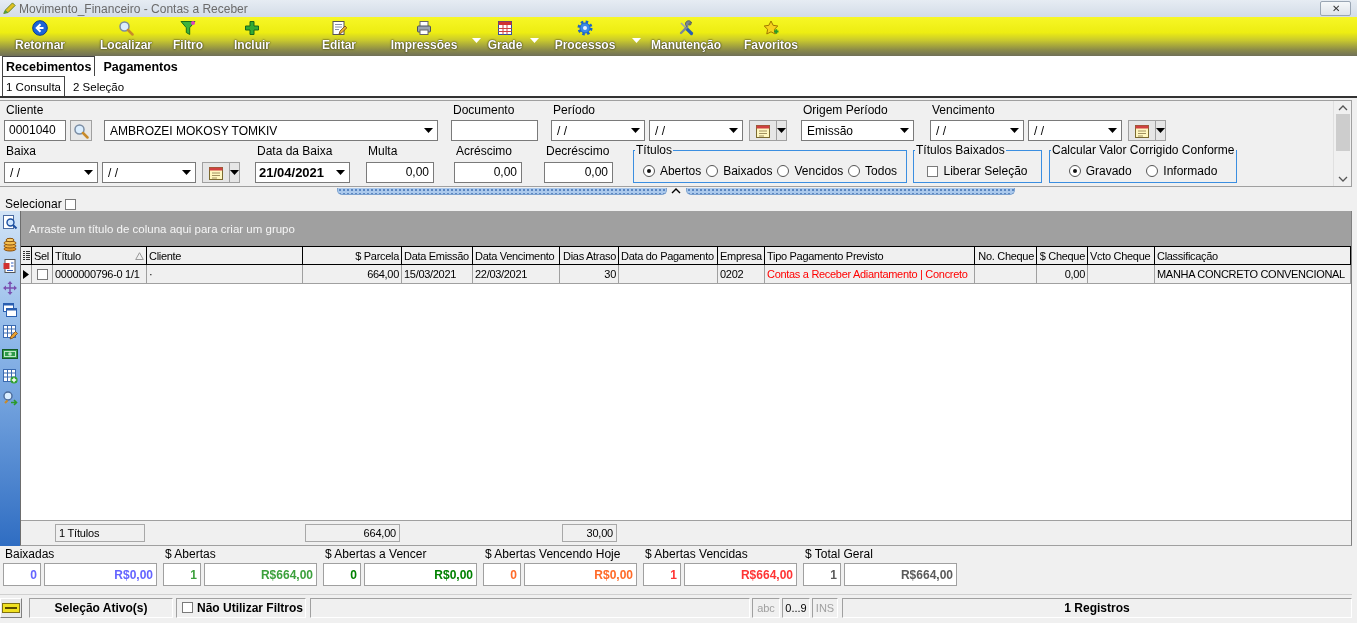  What do you see at coordinates (35, 130) in the screenshot?
I see `input-field: 0001040` at bounding box center [35, 130].